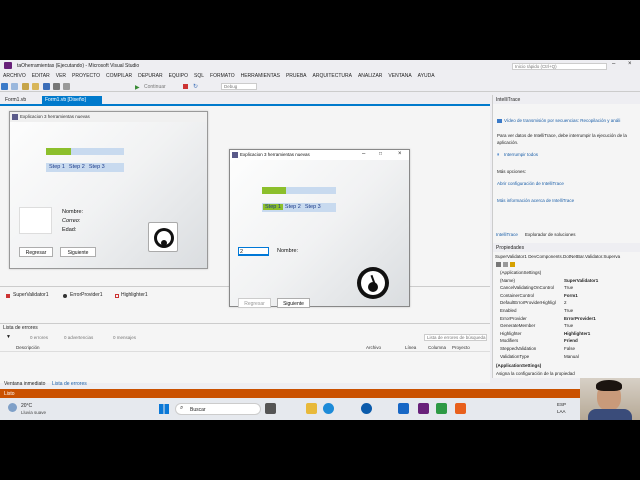  Describe the element at coordinates (270, 408) in the screenshot. I see `taskview-icon` at that location.